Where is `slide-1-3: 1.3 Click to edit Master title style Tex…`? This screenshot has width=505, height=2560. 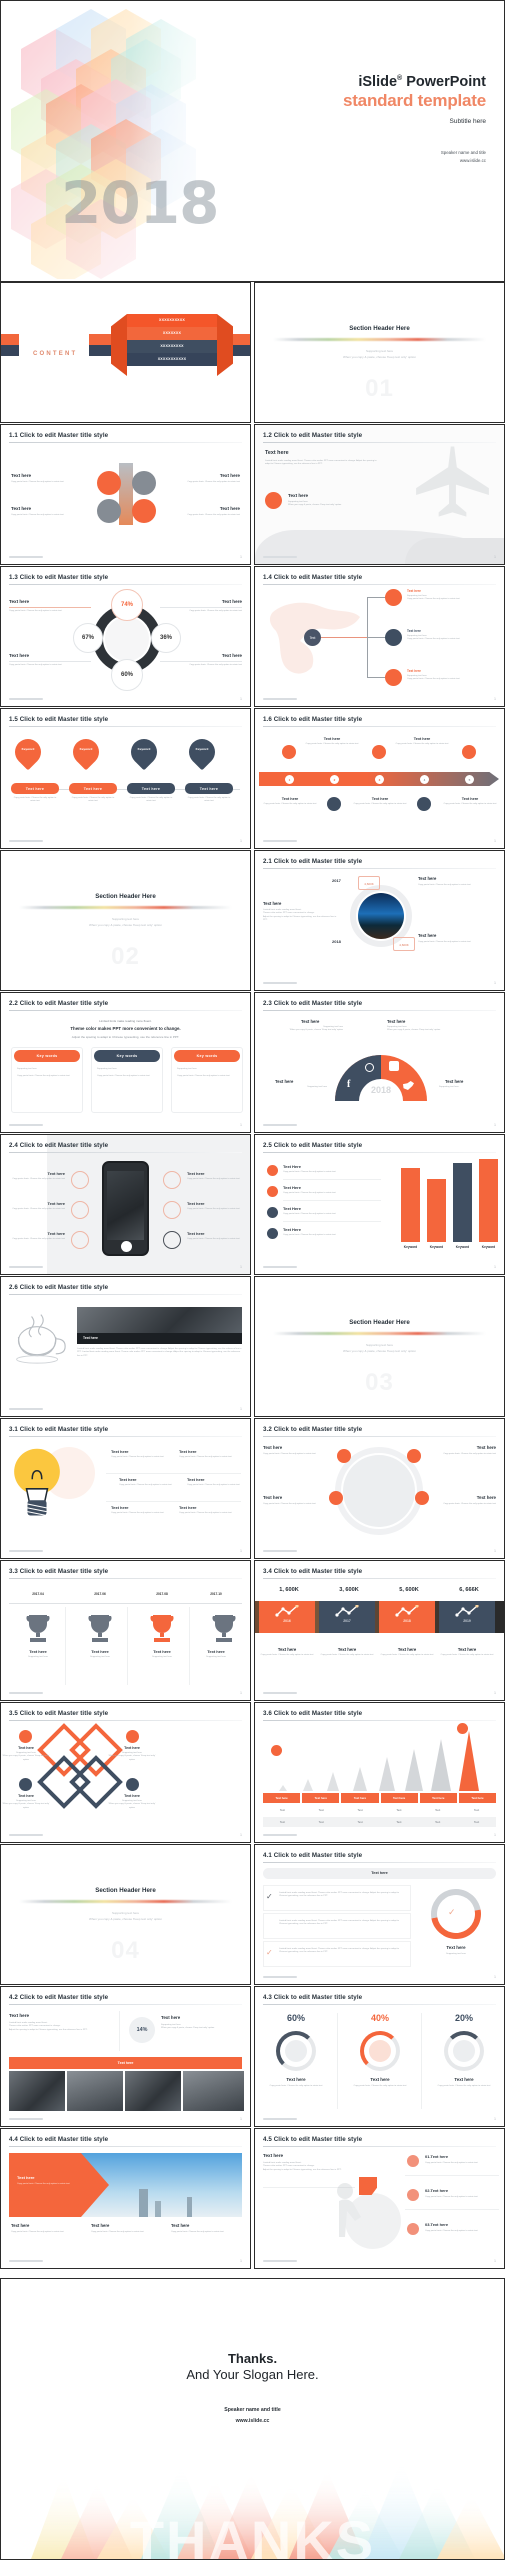 slide-1-3: 1.3 Click to edit Master title style Tex… is located at coordinates (125, 636).